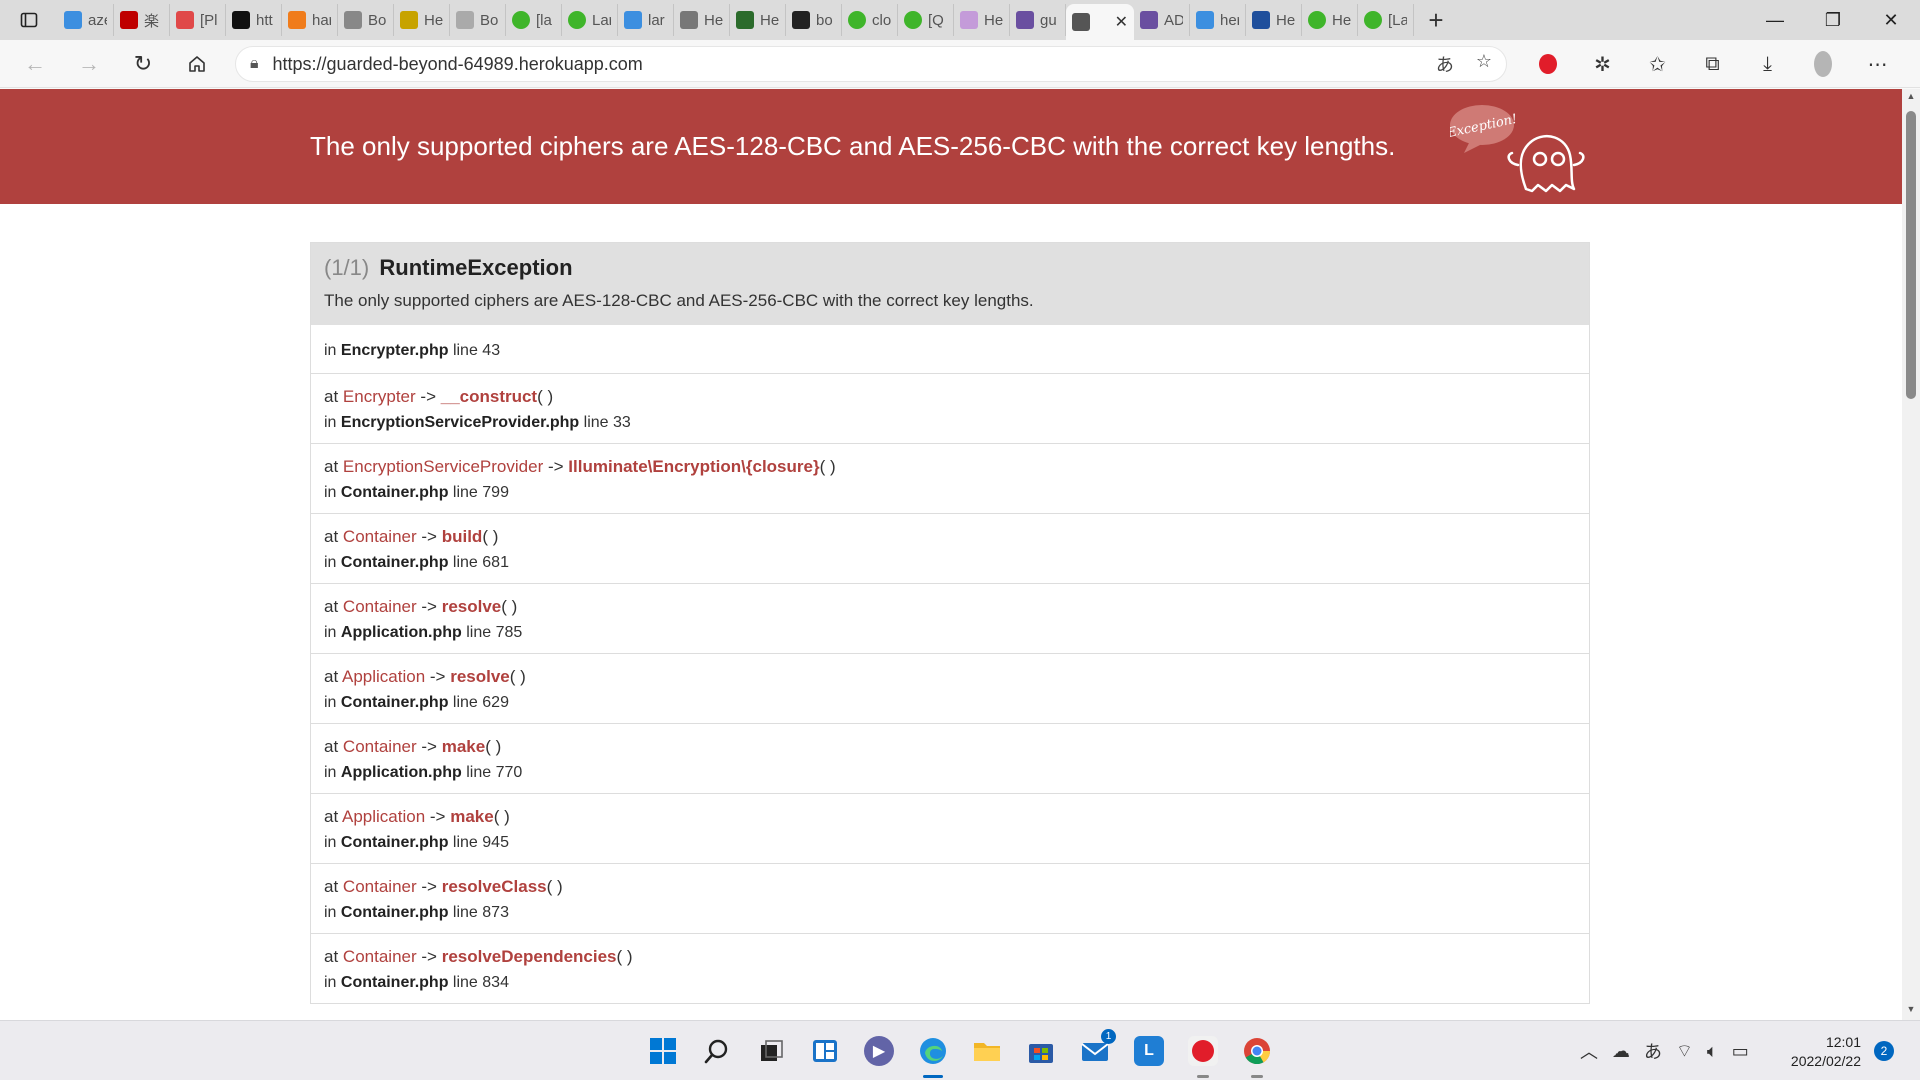 Image resolution: width=1920 pixels, height=1080 pixels. What do you see at coordinates (950, 887) in the screenshot?
I see `frame-call: at Container -> resolveClass( )` at bounding box center [950, 887].